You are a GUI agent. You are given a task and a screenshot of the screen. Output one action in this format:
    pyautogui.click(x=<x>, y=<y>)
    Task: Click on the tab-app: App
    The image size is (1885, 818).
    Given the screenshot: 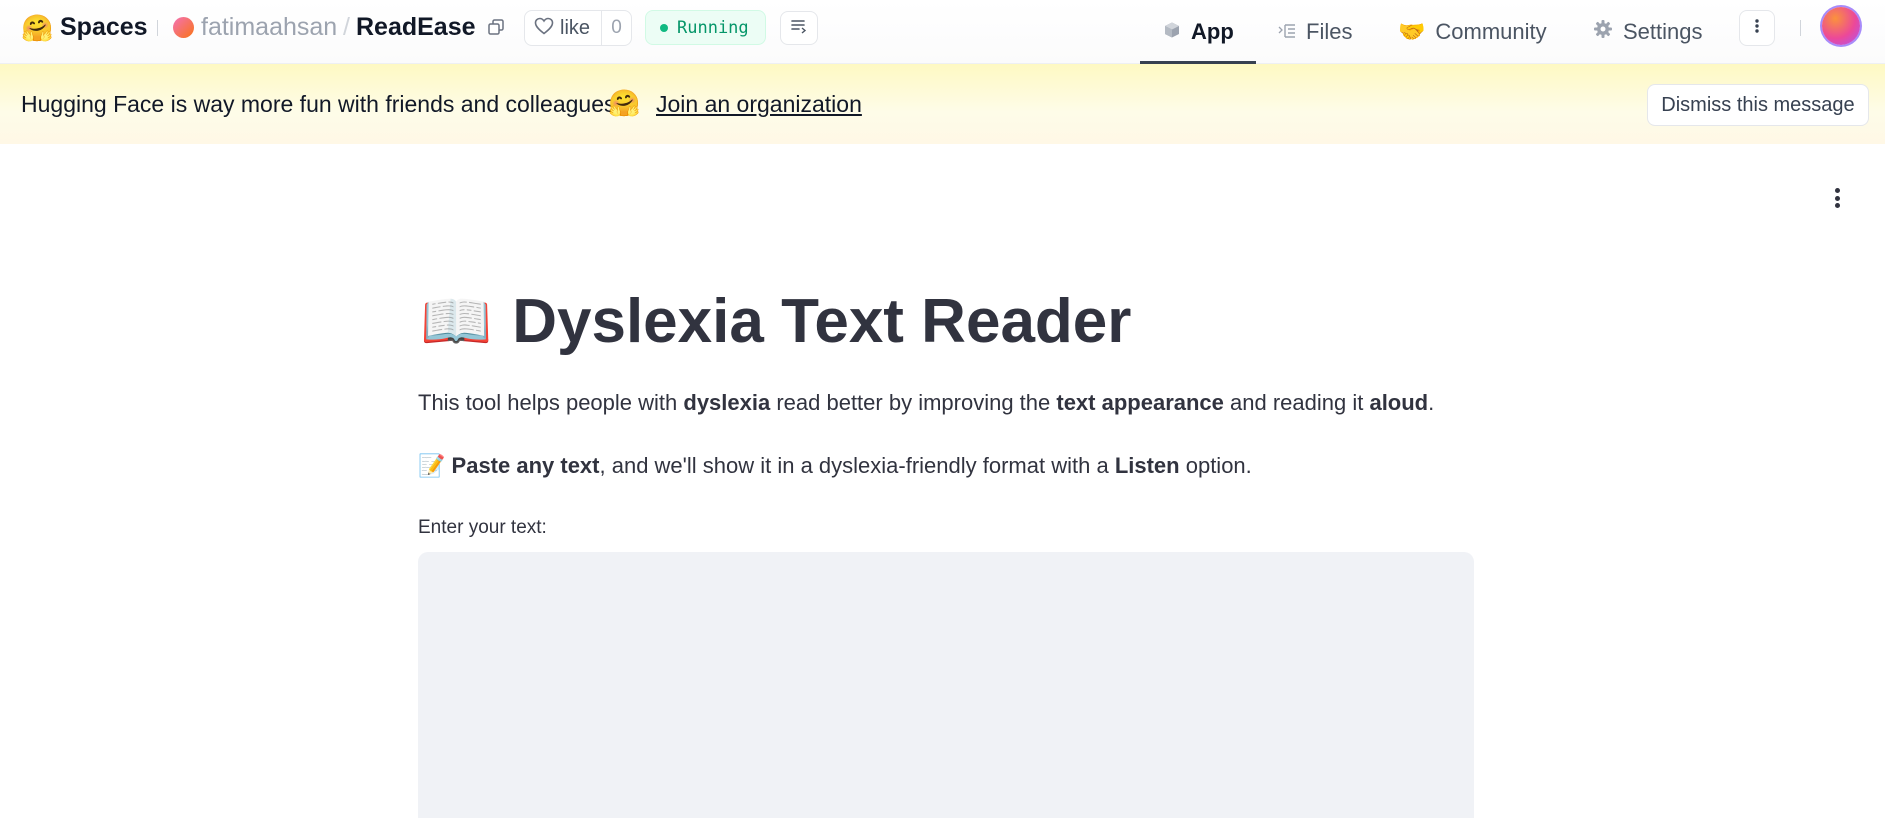 What is the action you would take?
    pyautogui.click(x=1198, y=32)
    